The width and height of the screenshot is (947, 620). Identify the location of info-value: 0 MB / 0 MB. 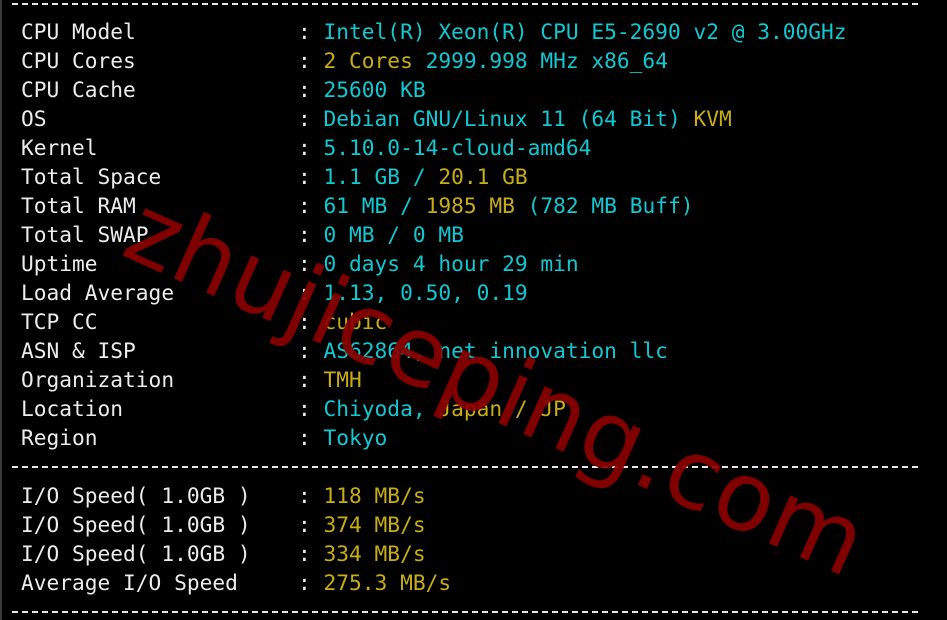
(393, 234).